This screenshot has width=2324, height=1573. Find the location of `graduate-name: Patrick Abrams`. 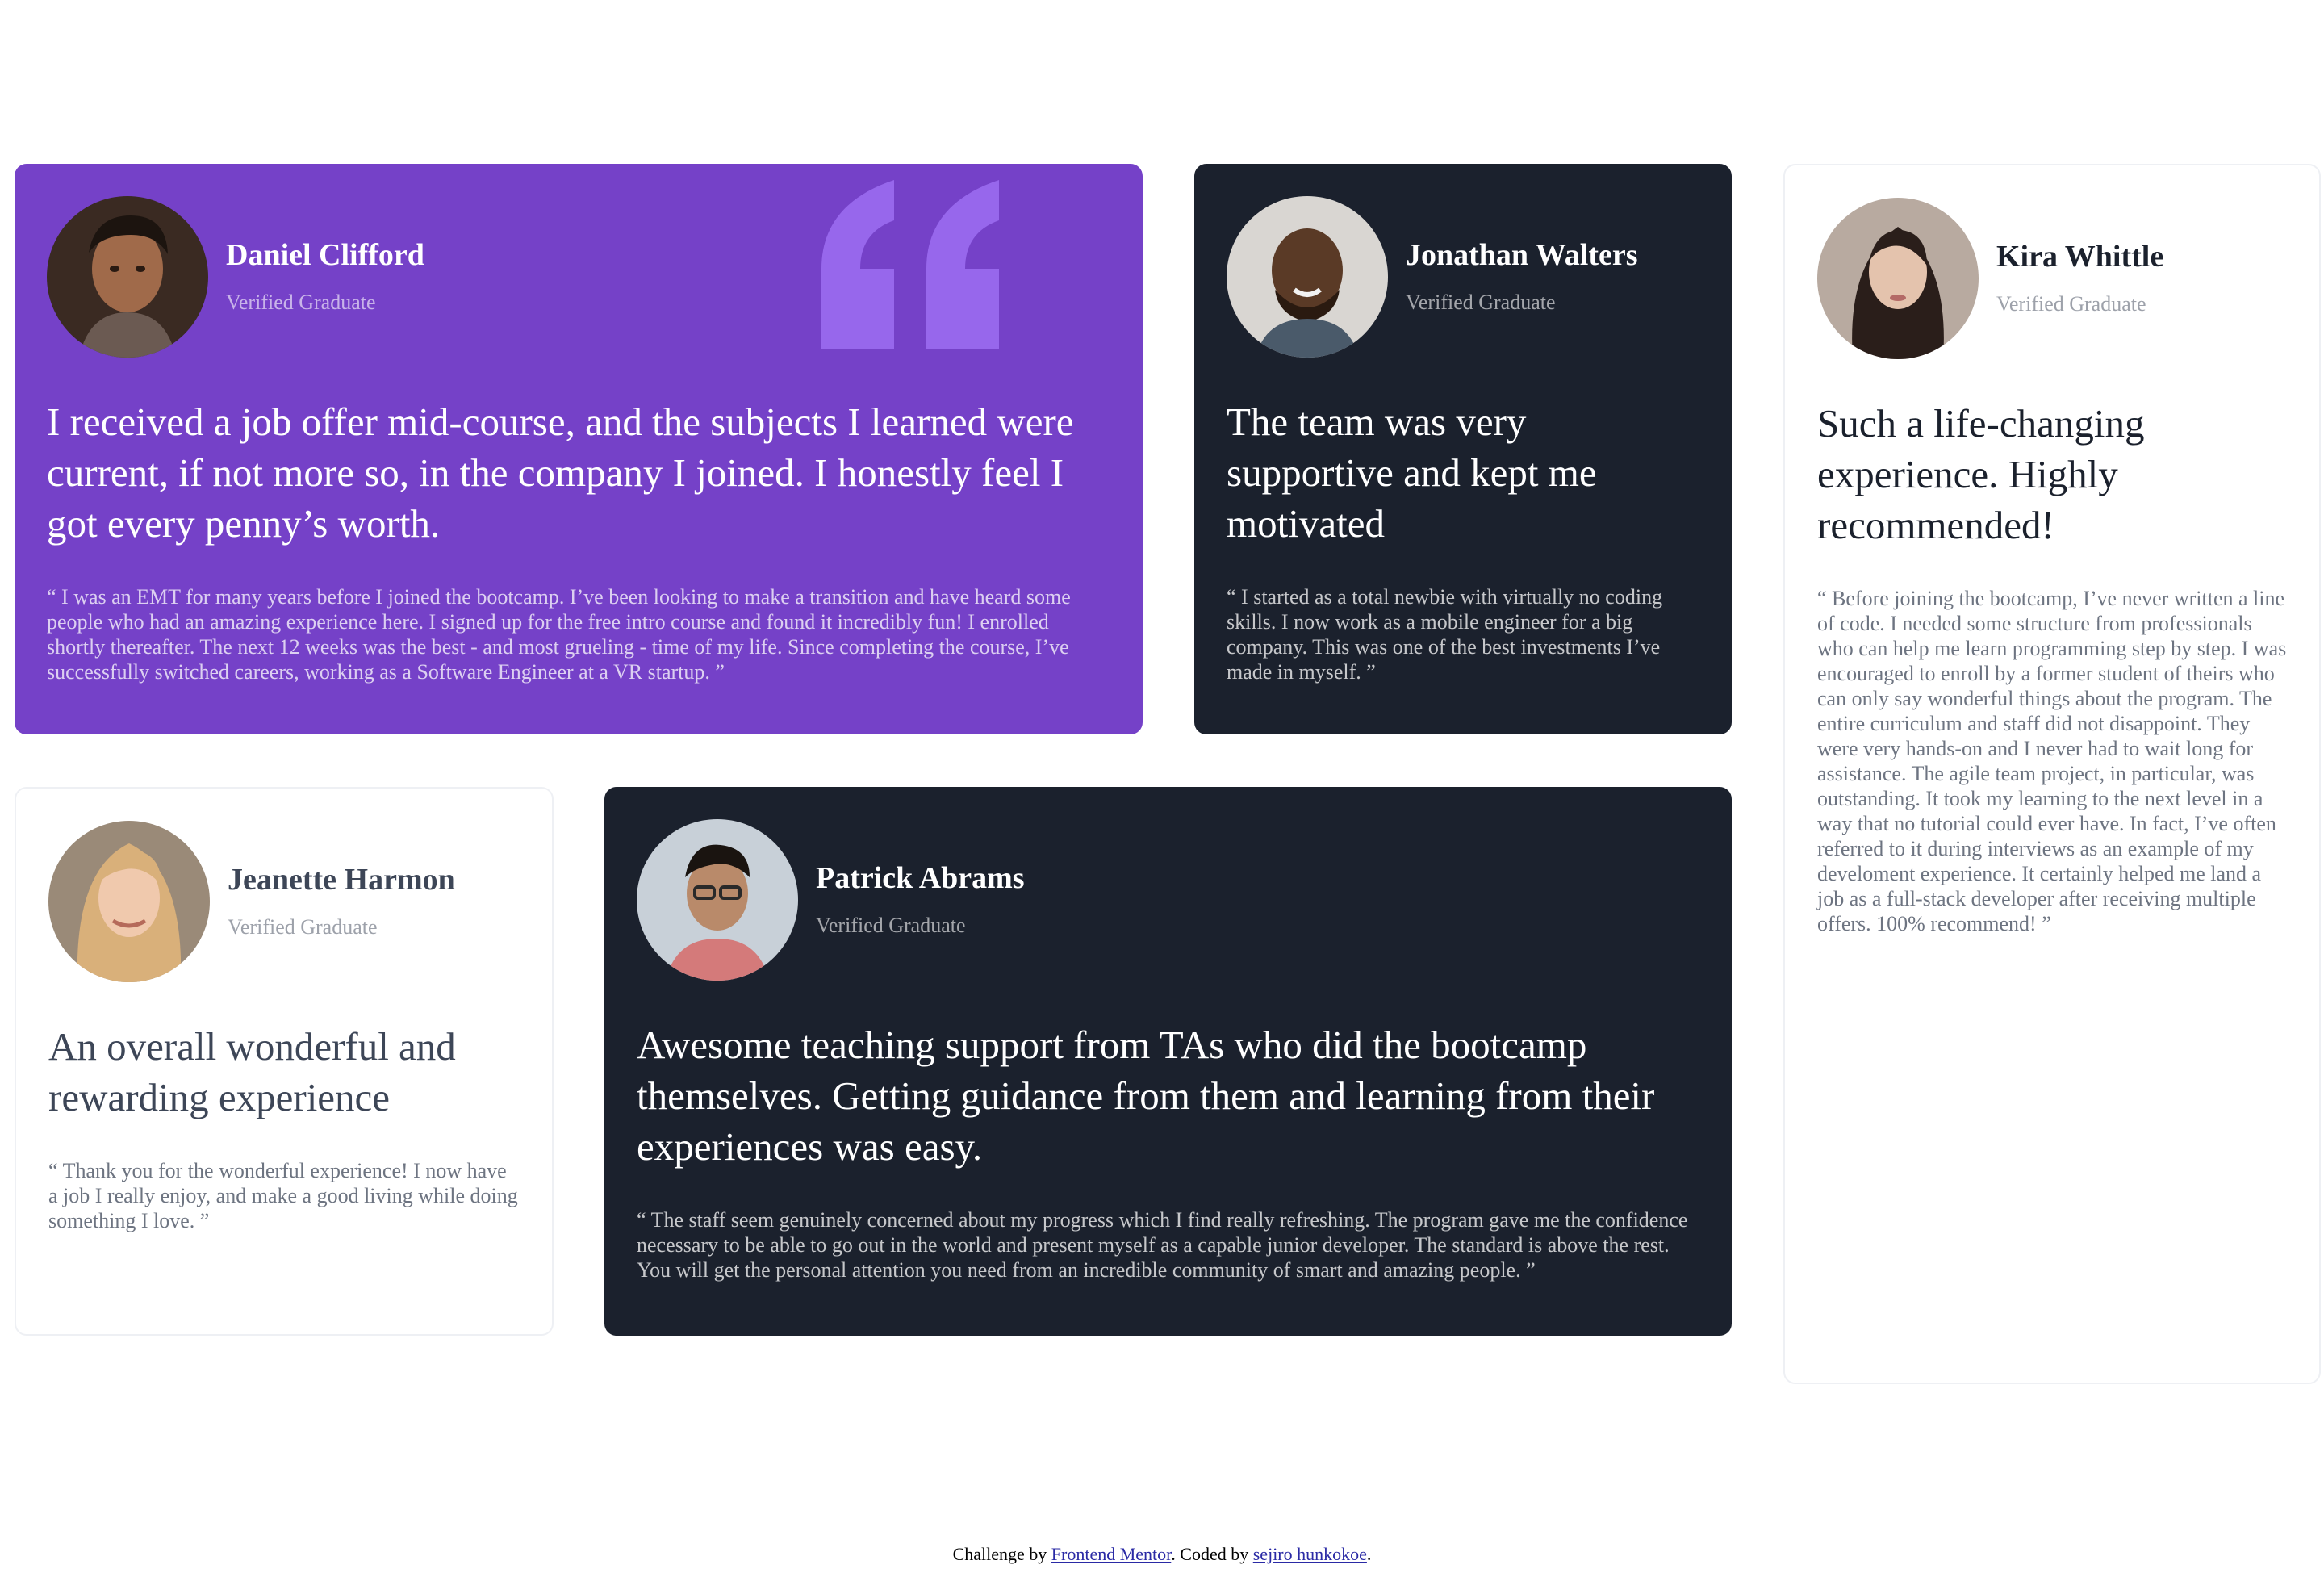

graduate-name: Patrick Abrams is located at coordinates (921, 878).